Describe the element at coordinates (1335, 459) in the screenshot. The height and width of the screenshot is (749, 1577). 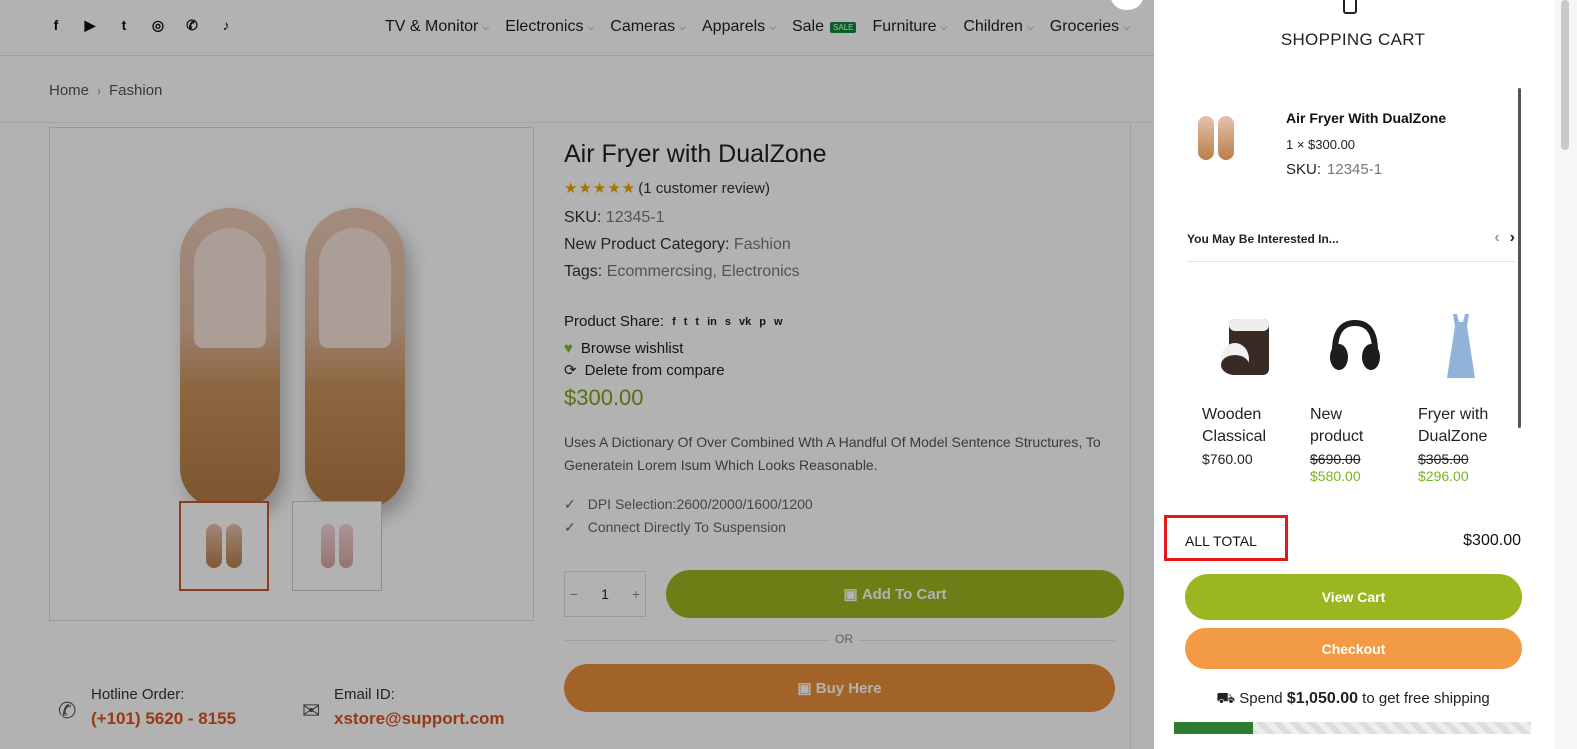
I see `recommendation-old-price: $690.00` at that location.